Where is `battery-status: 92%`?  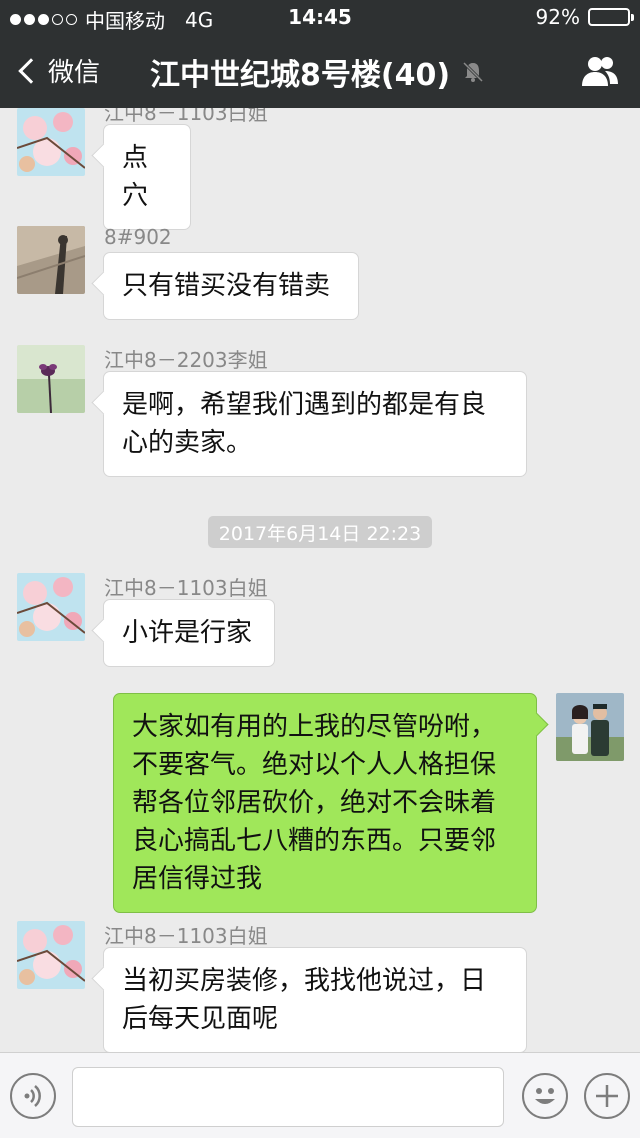
battery-status: 92% is located at coordinates (584, 17).